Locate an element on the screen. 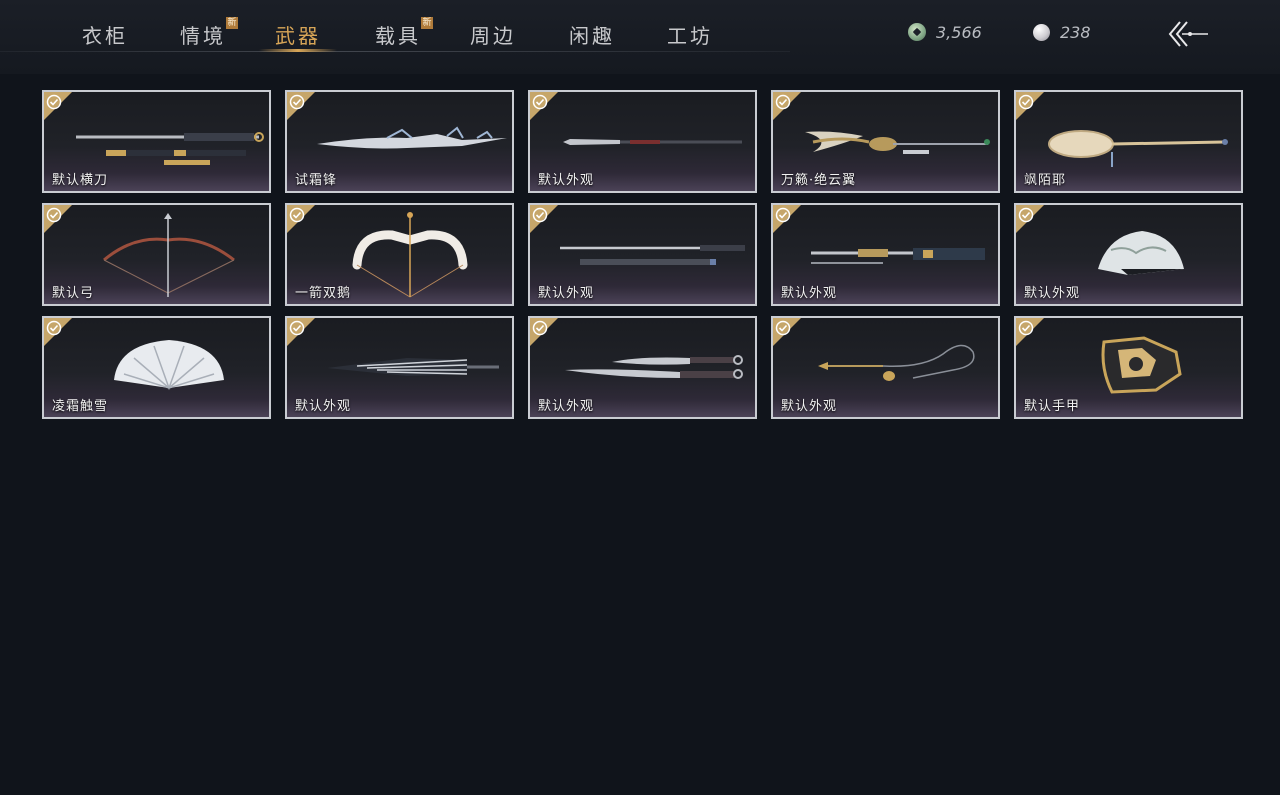  weapon-name: 默认手甲 is located at coordinates (1052, 406).